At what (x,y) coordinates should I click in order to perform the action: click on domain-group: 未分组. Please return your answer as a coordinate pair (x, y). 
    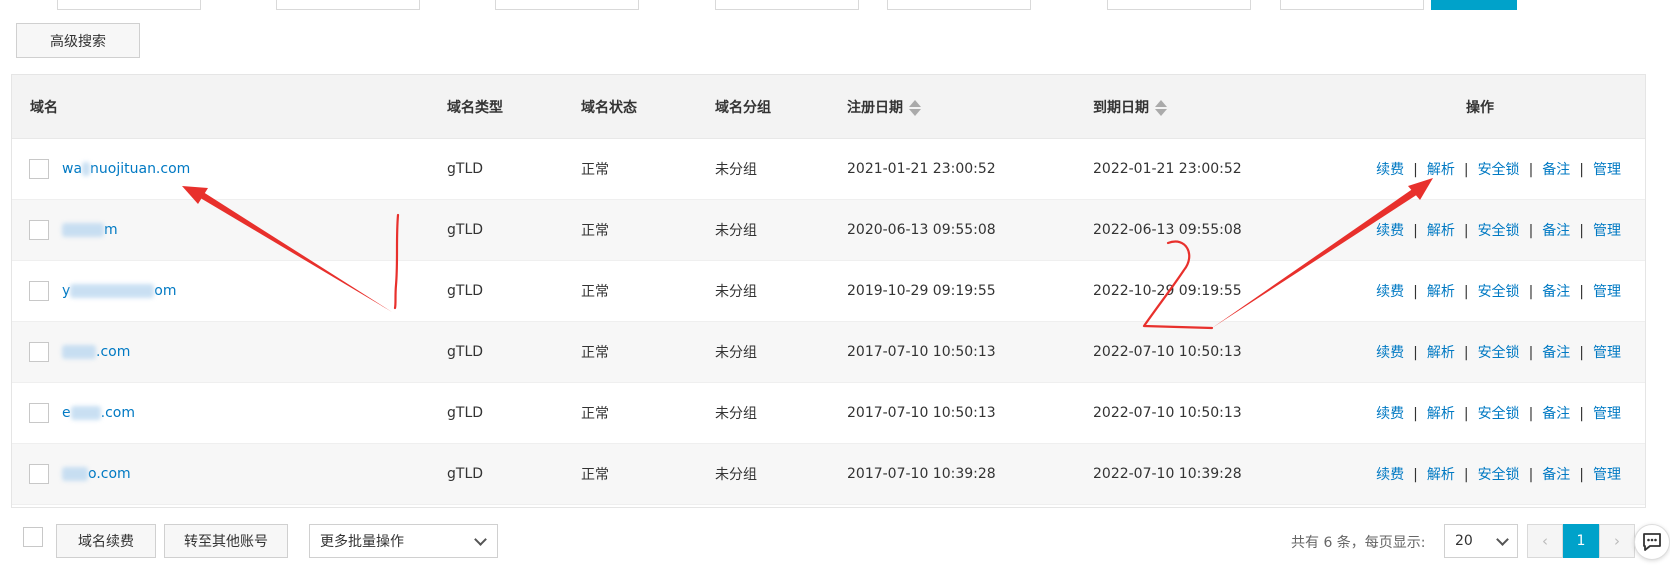
    Looking at the image, I should click on (736, 292).